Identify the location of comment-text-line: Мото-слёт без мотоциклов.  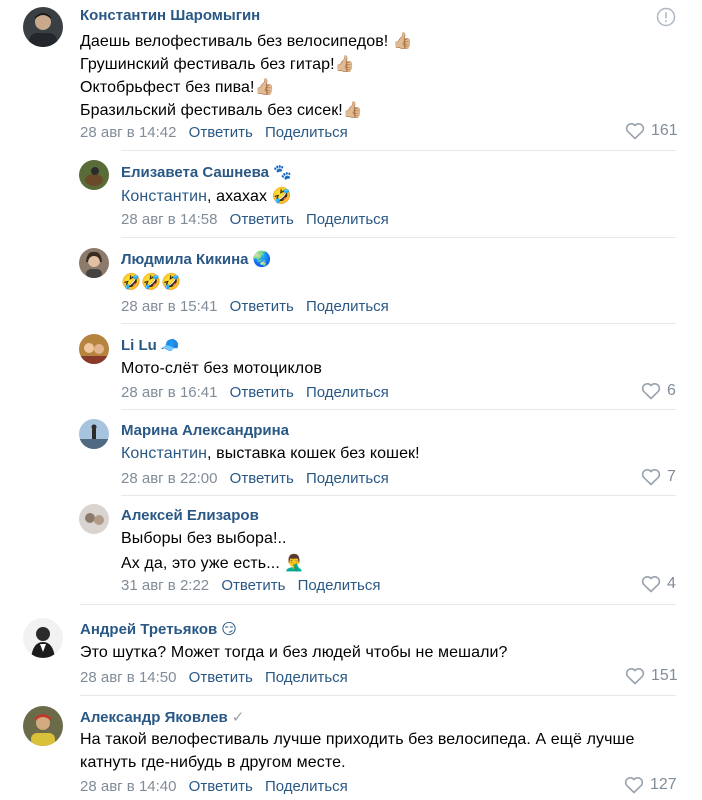
(221, 368).